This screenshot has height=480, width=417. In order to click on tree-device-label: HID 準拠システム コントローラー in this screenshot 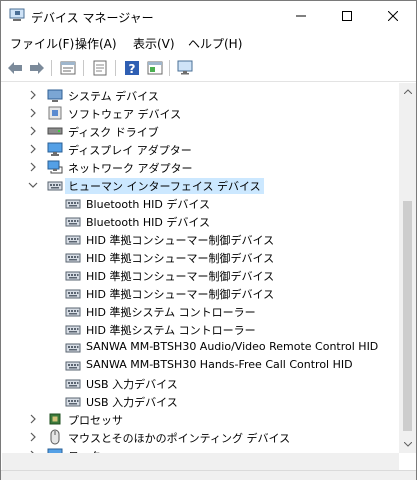, I will do `click(171, 330)`.